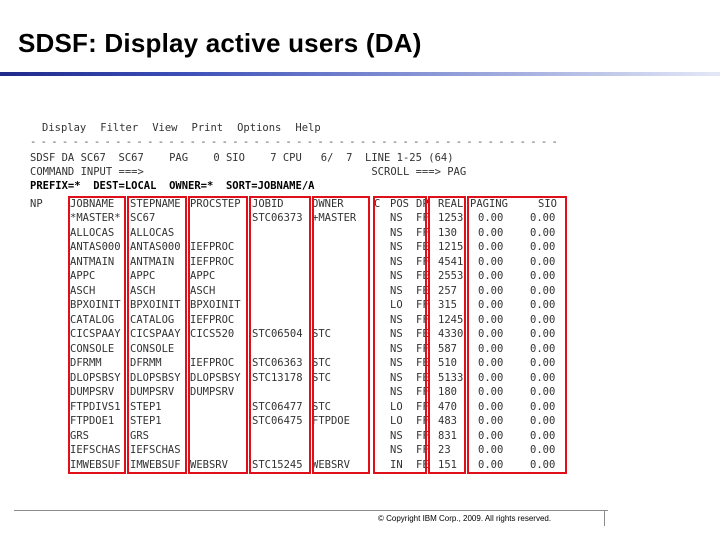 The height and width of the screenshot is (540, 720). Describe the element at coordinates (341, 335) in the screenshot. I see `highlight-owner` at that location.